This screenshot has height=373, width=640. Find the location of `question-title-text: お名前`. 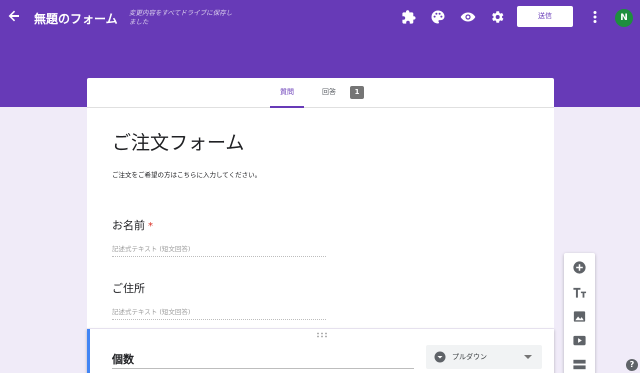

question-title-text: お名前 is located at coordinates (128, 225).